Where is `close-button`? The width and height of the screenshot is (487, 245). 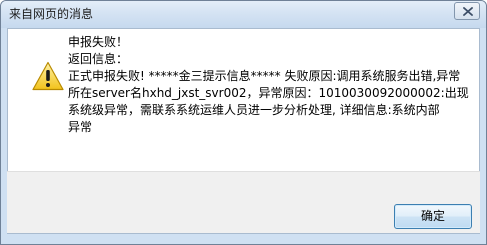
close-button is located at coordinates (467, 11).